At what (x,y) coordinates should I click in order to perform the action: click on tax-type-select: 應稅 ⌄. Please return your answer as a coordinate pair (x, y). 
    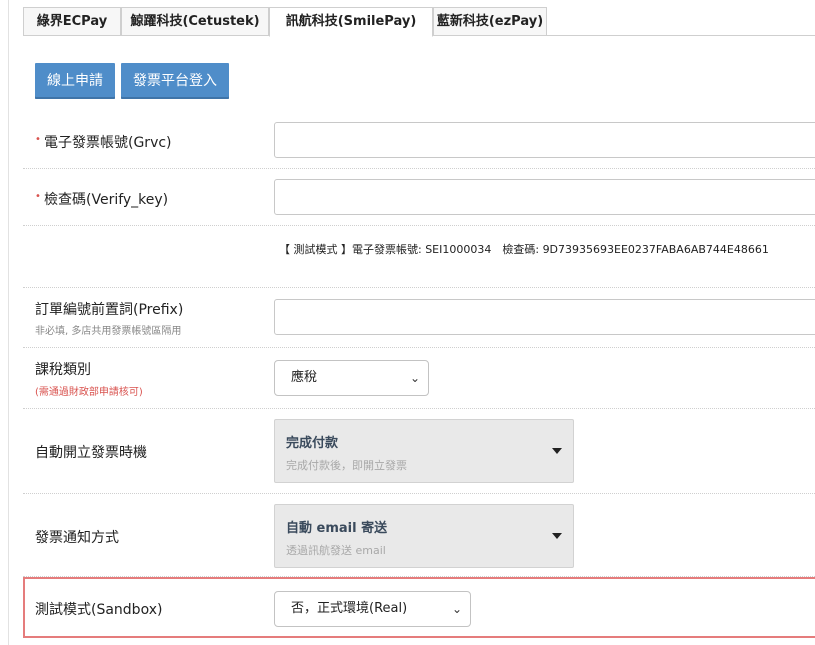
    Looking at the image, I should click on (351, 378).